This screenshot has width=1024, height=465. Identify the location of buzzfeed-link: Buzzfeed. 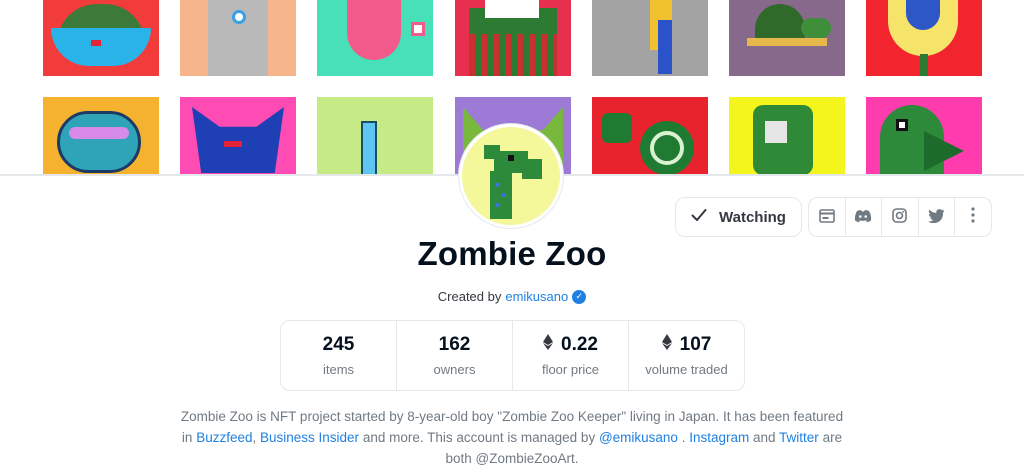
(224, 437).